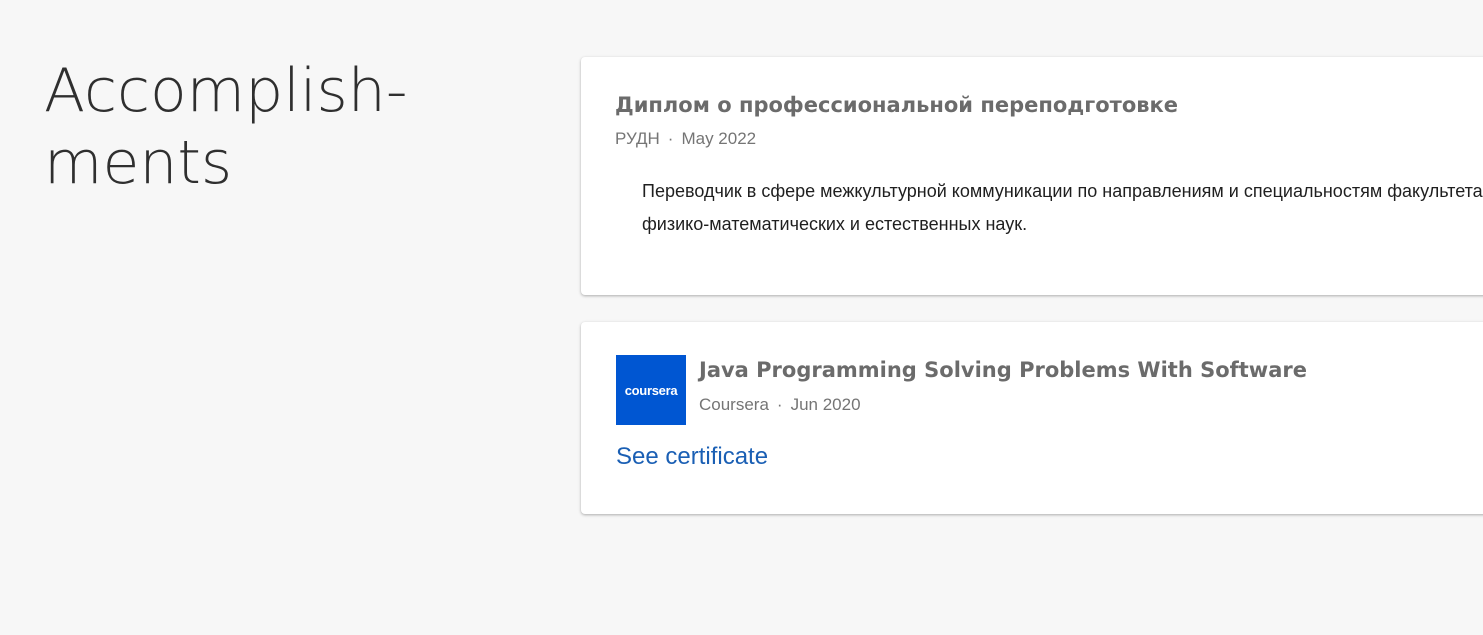 Image resolution: width=1483 pixels, height=635 pixels. What do you see at coordinates (138, 163) in the screenshot?
I see `section-title-line-2: ments` at bounding box center [138, 163].